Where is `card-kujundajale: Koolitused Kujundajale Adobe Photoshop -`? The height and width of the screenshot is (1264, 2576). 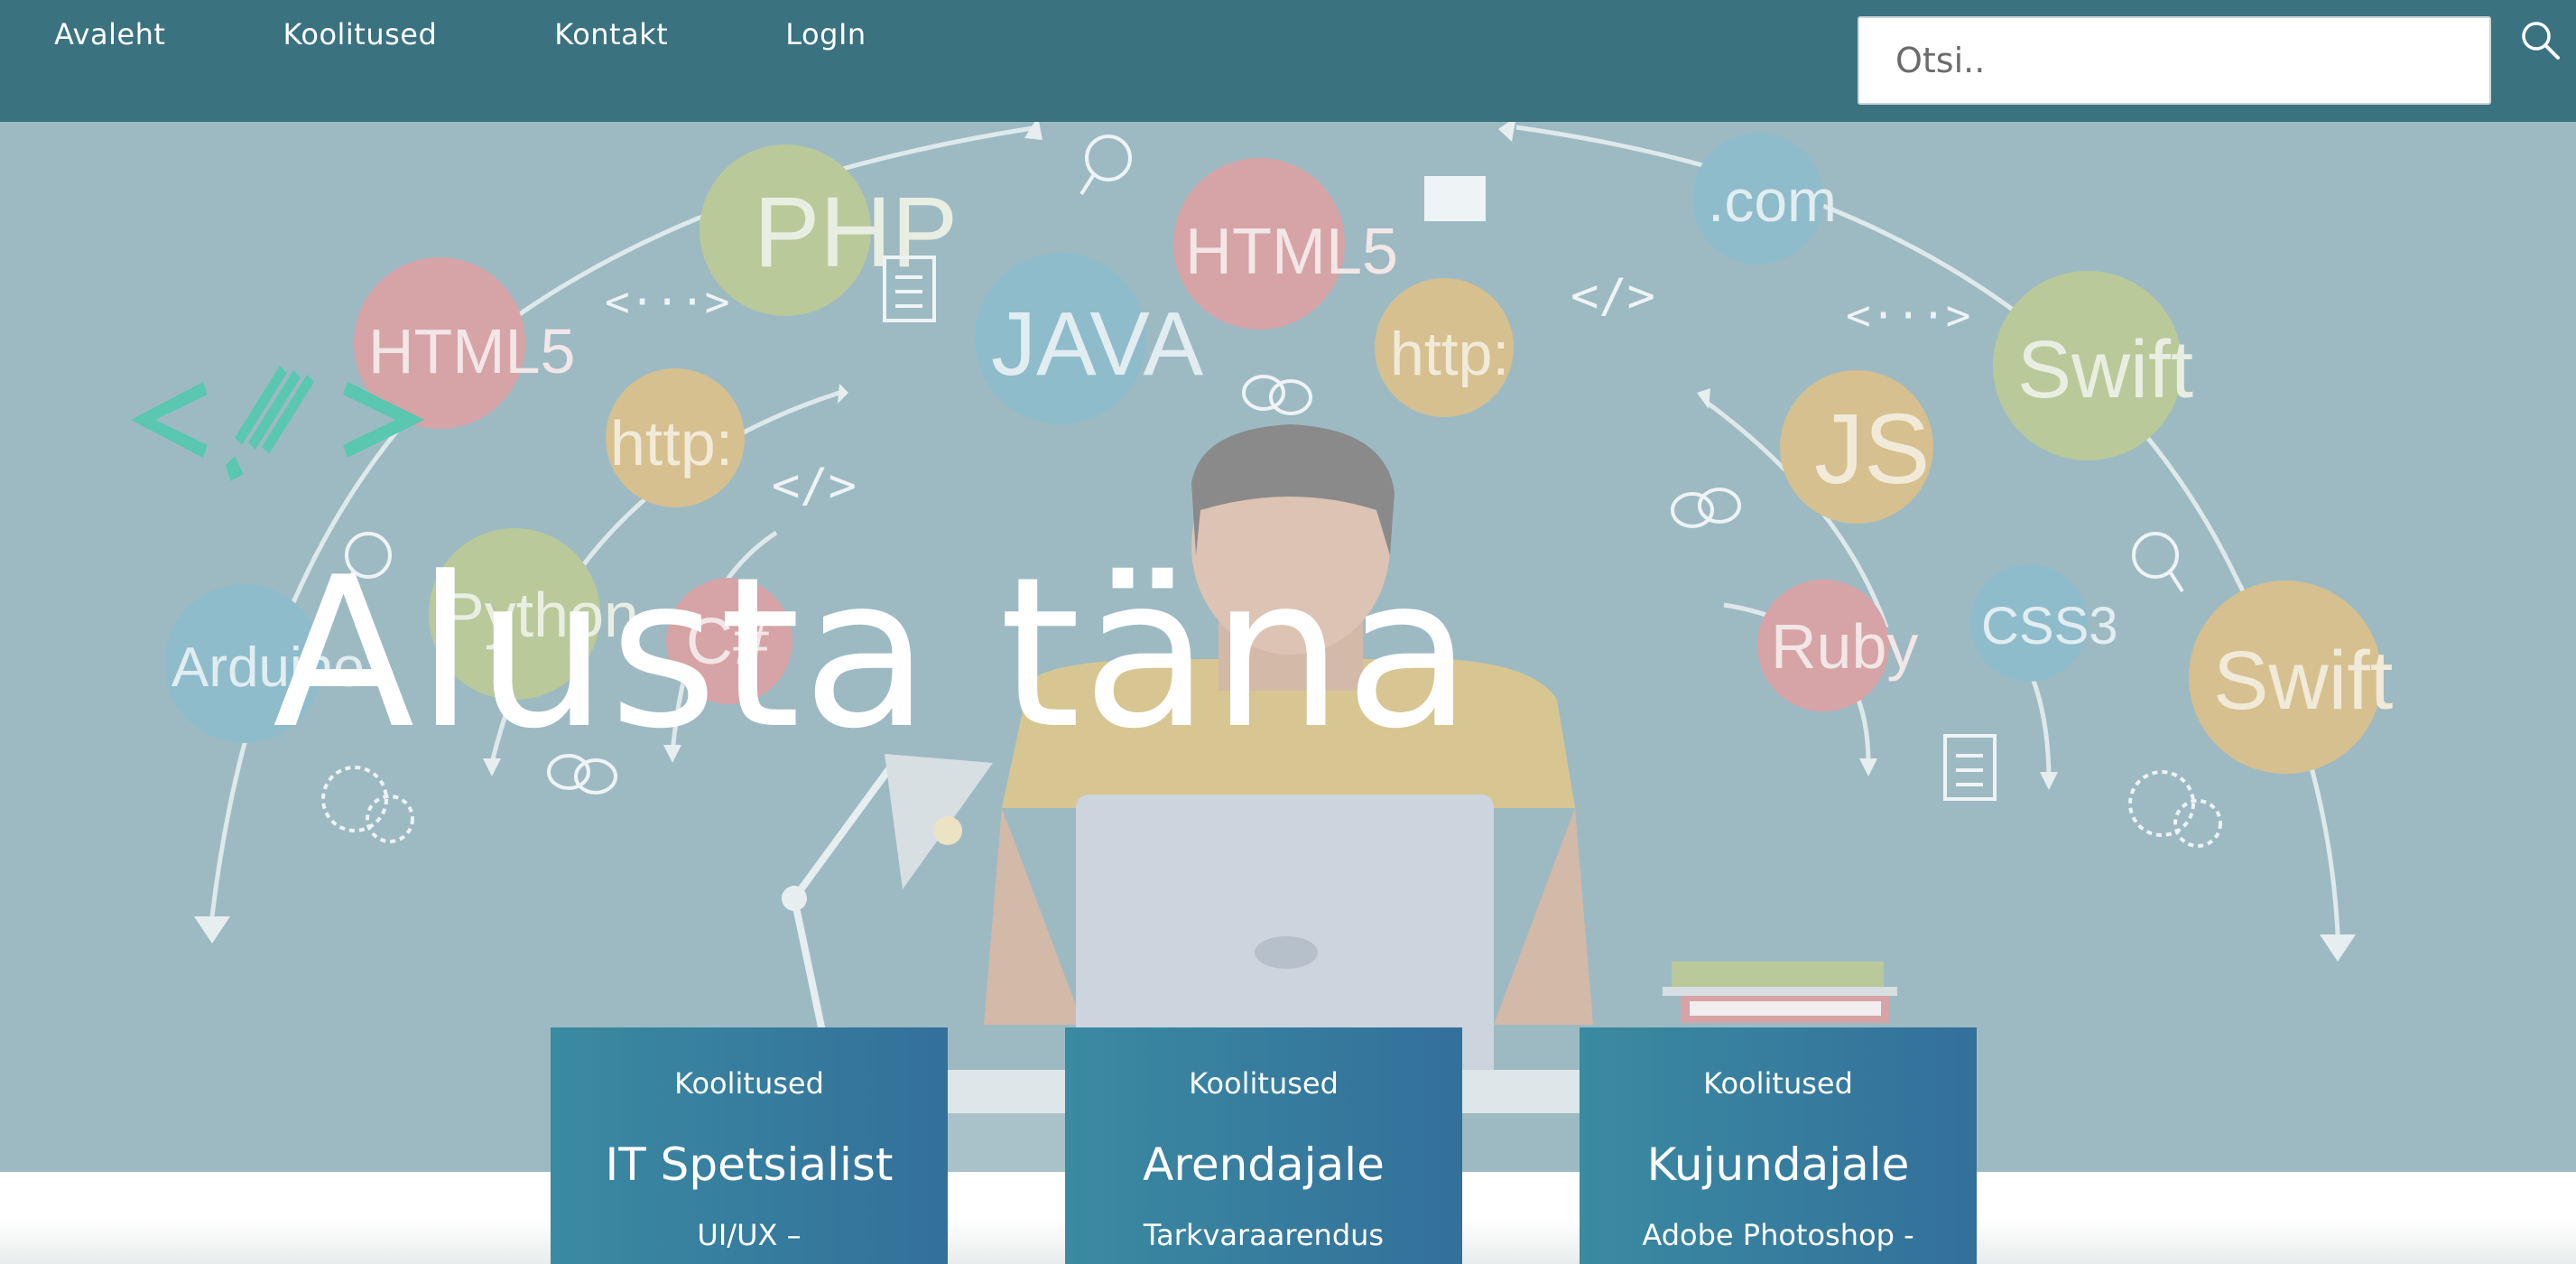 card-kujundajale: Koolitused Kujundajale Adobe Photoshop - is located at coordinates (1778, 1145).